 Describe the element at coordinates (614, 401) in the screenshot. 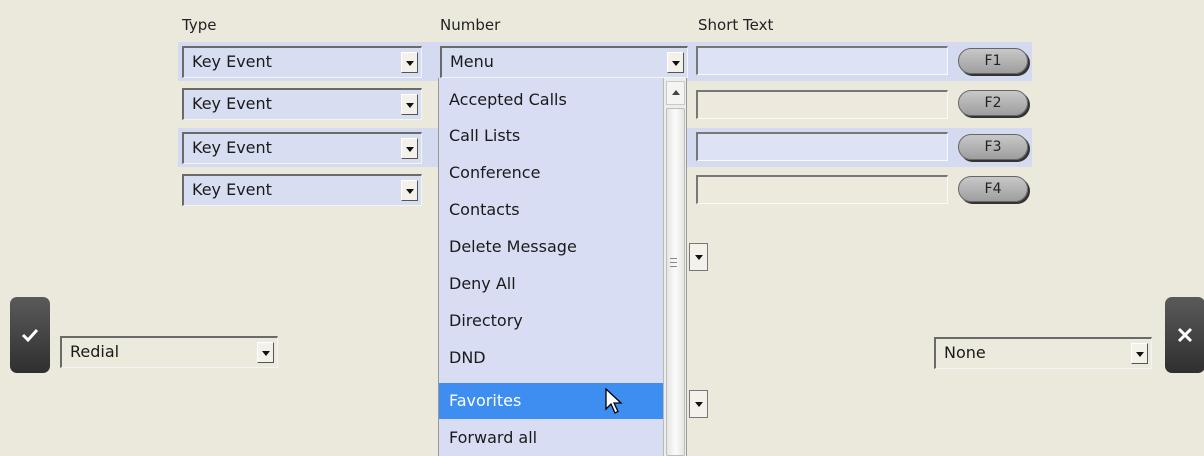

I see `mouse-cursor-icon` at that location.